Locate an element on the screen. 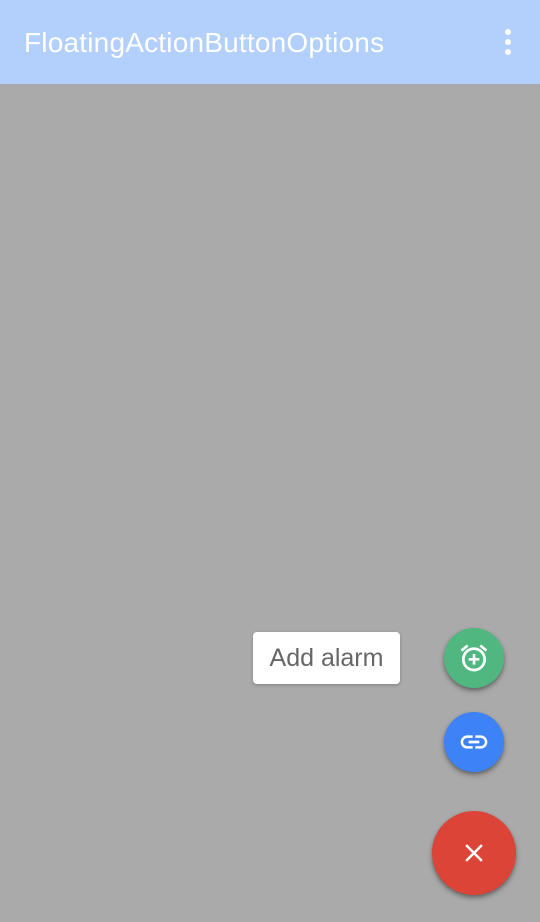  more-vert-icon is located at coordinates (508, 32).